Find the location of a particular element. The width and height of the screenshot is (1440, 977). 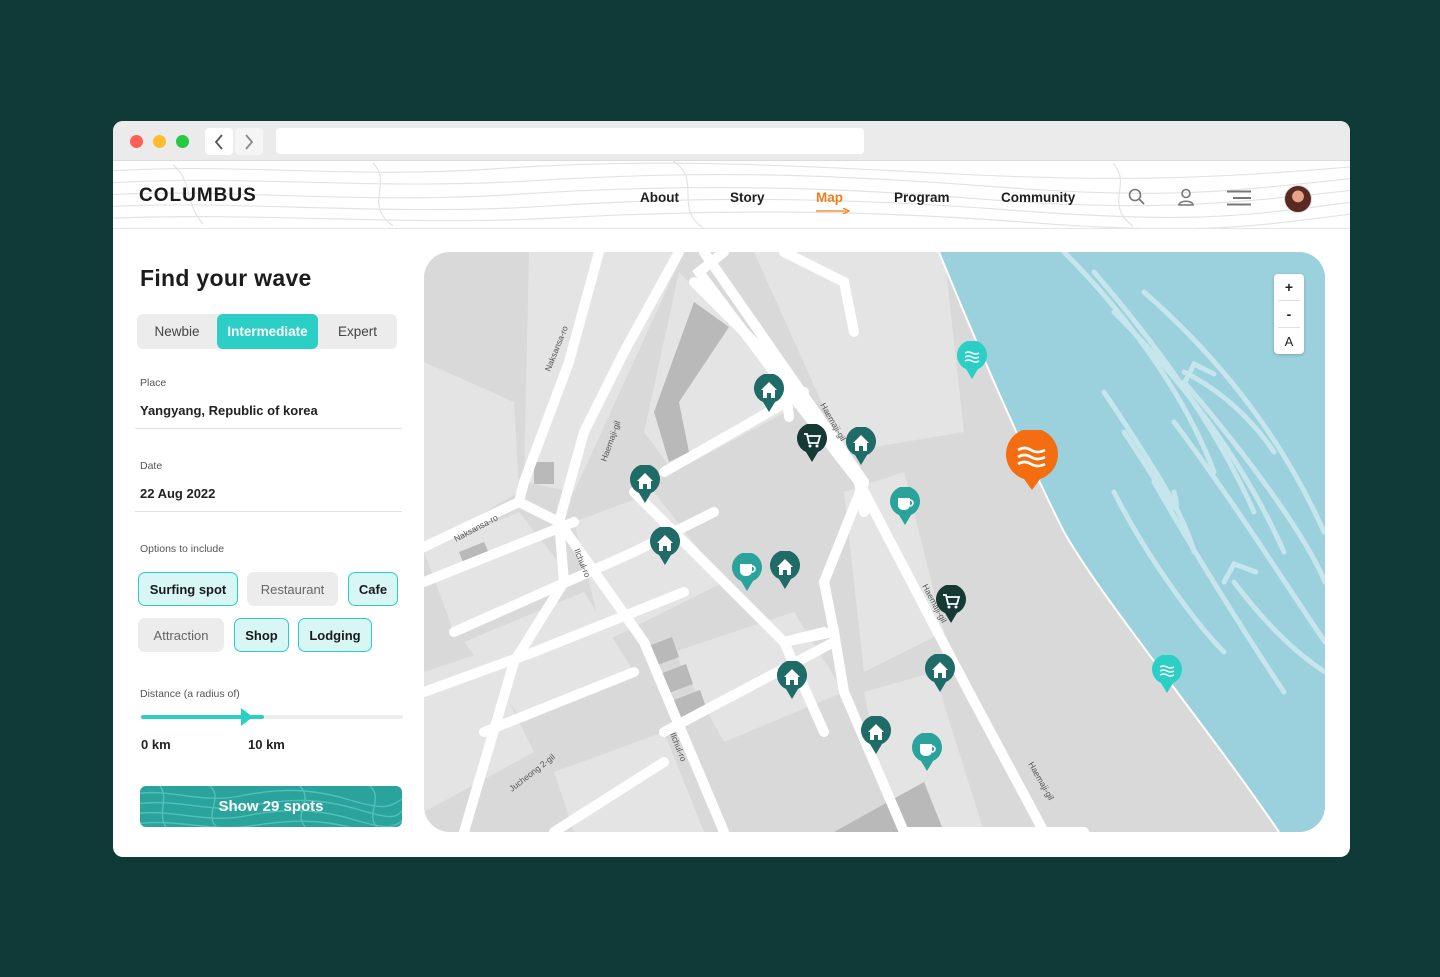

minimize-window-button is located at coordinates (159, 141).